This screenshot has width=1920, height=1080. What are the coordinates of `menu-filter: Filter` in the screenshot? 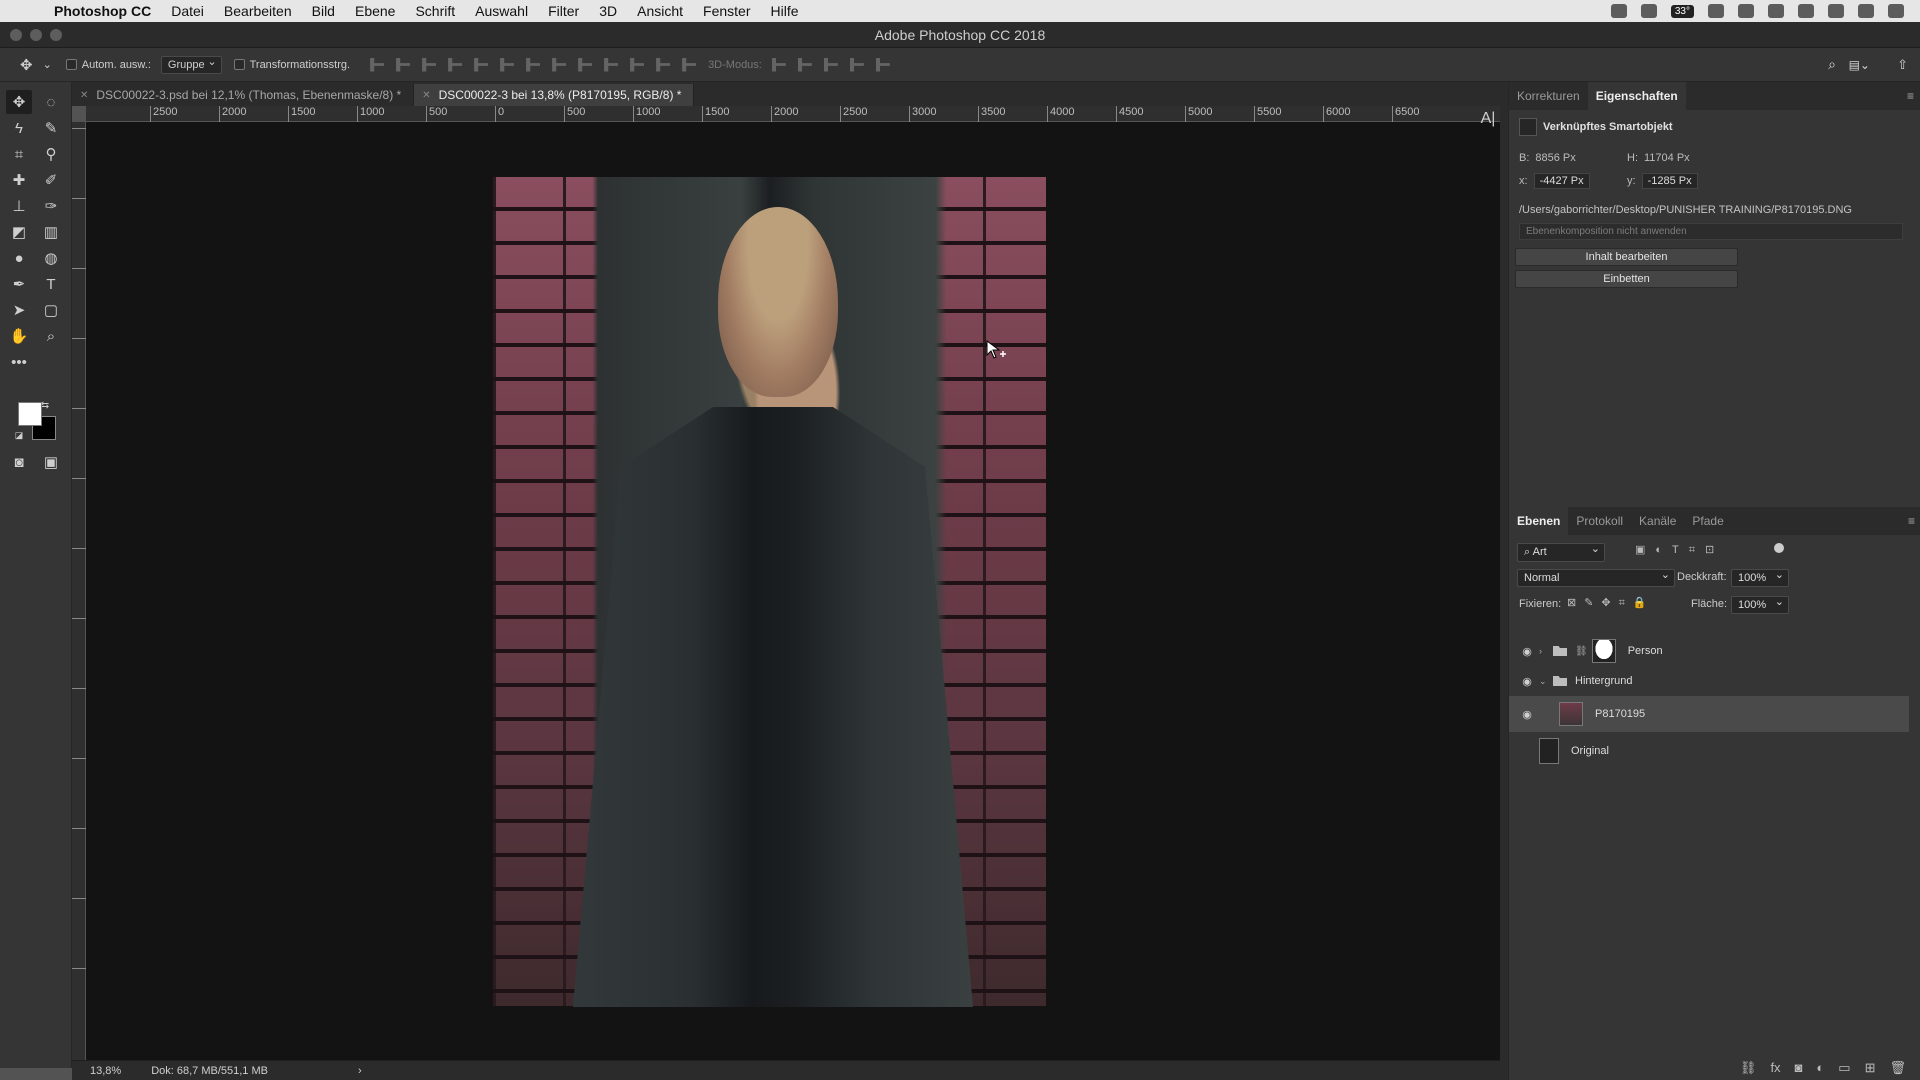 It's located at (563, 11).